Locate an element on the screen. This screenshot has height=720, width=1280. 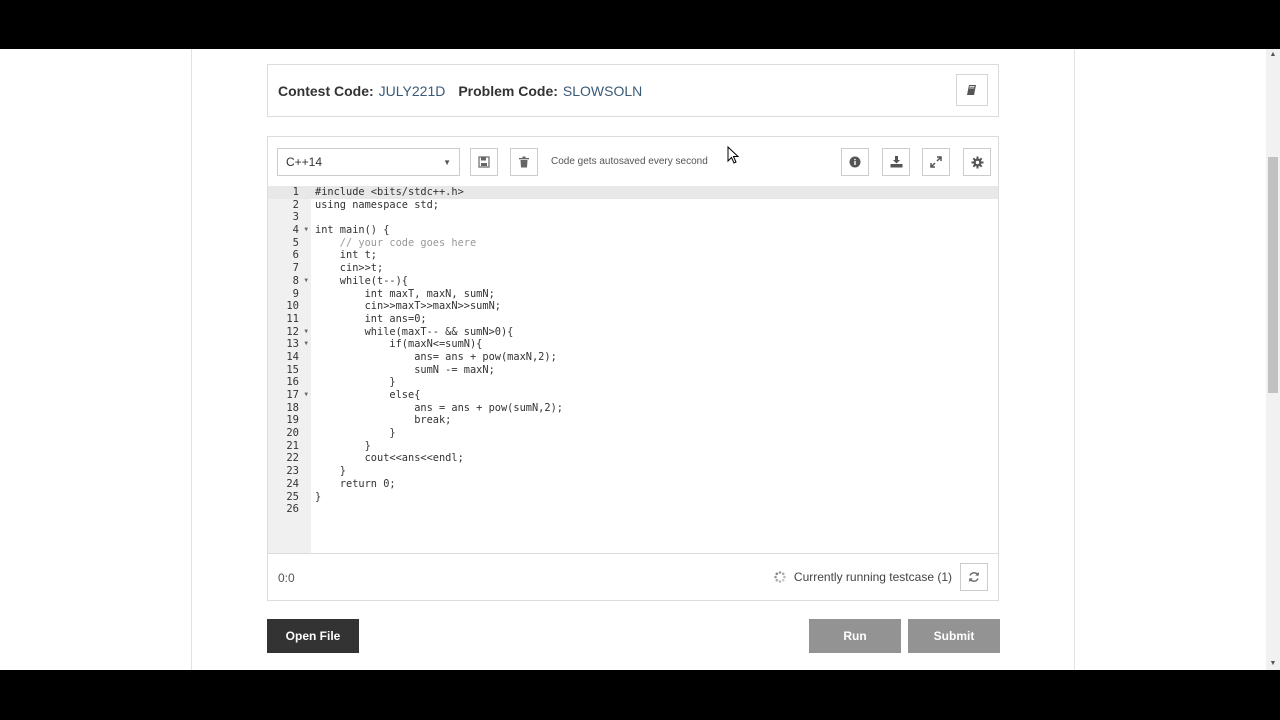
gear-icon is located at coordinates (977, 162).